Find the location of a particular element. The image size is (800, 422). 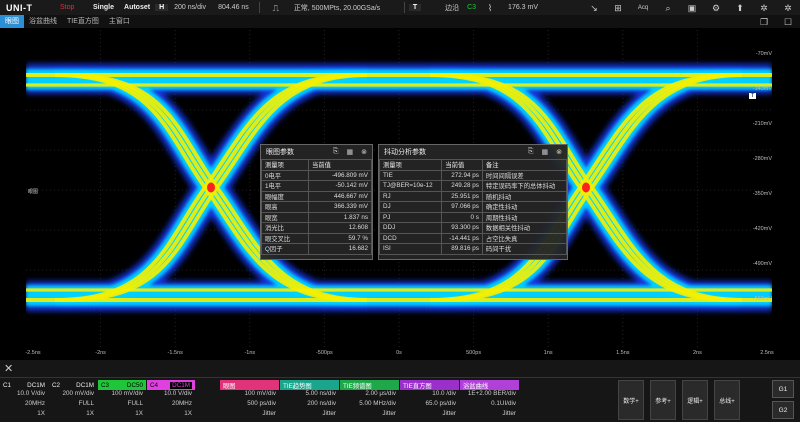

divider is located at coordinates (404, 7).